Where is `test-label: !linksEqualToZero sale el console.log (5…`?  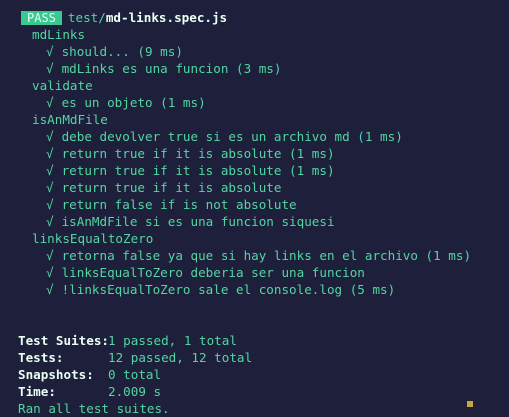 test-label: !linksEqualToZero sale el console.log (5… is located at coordinates (228, 289).